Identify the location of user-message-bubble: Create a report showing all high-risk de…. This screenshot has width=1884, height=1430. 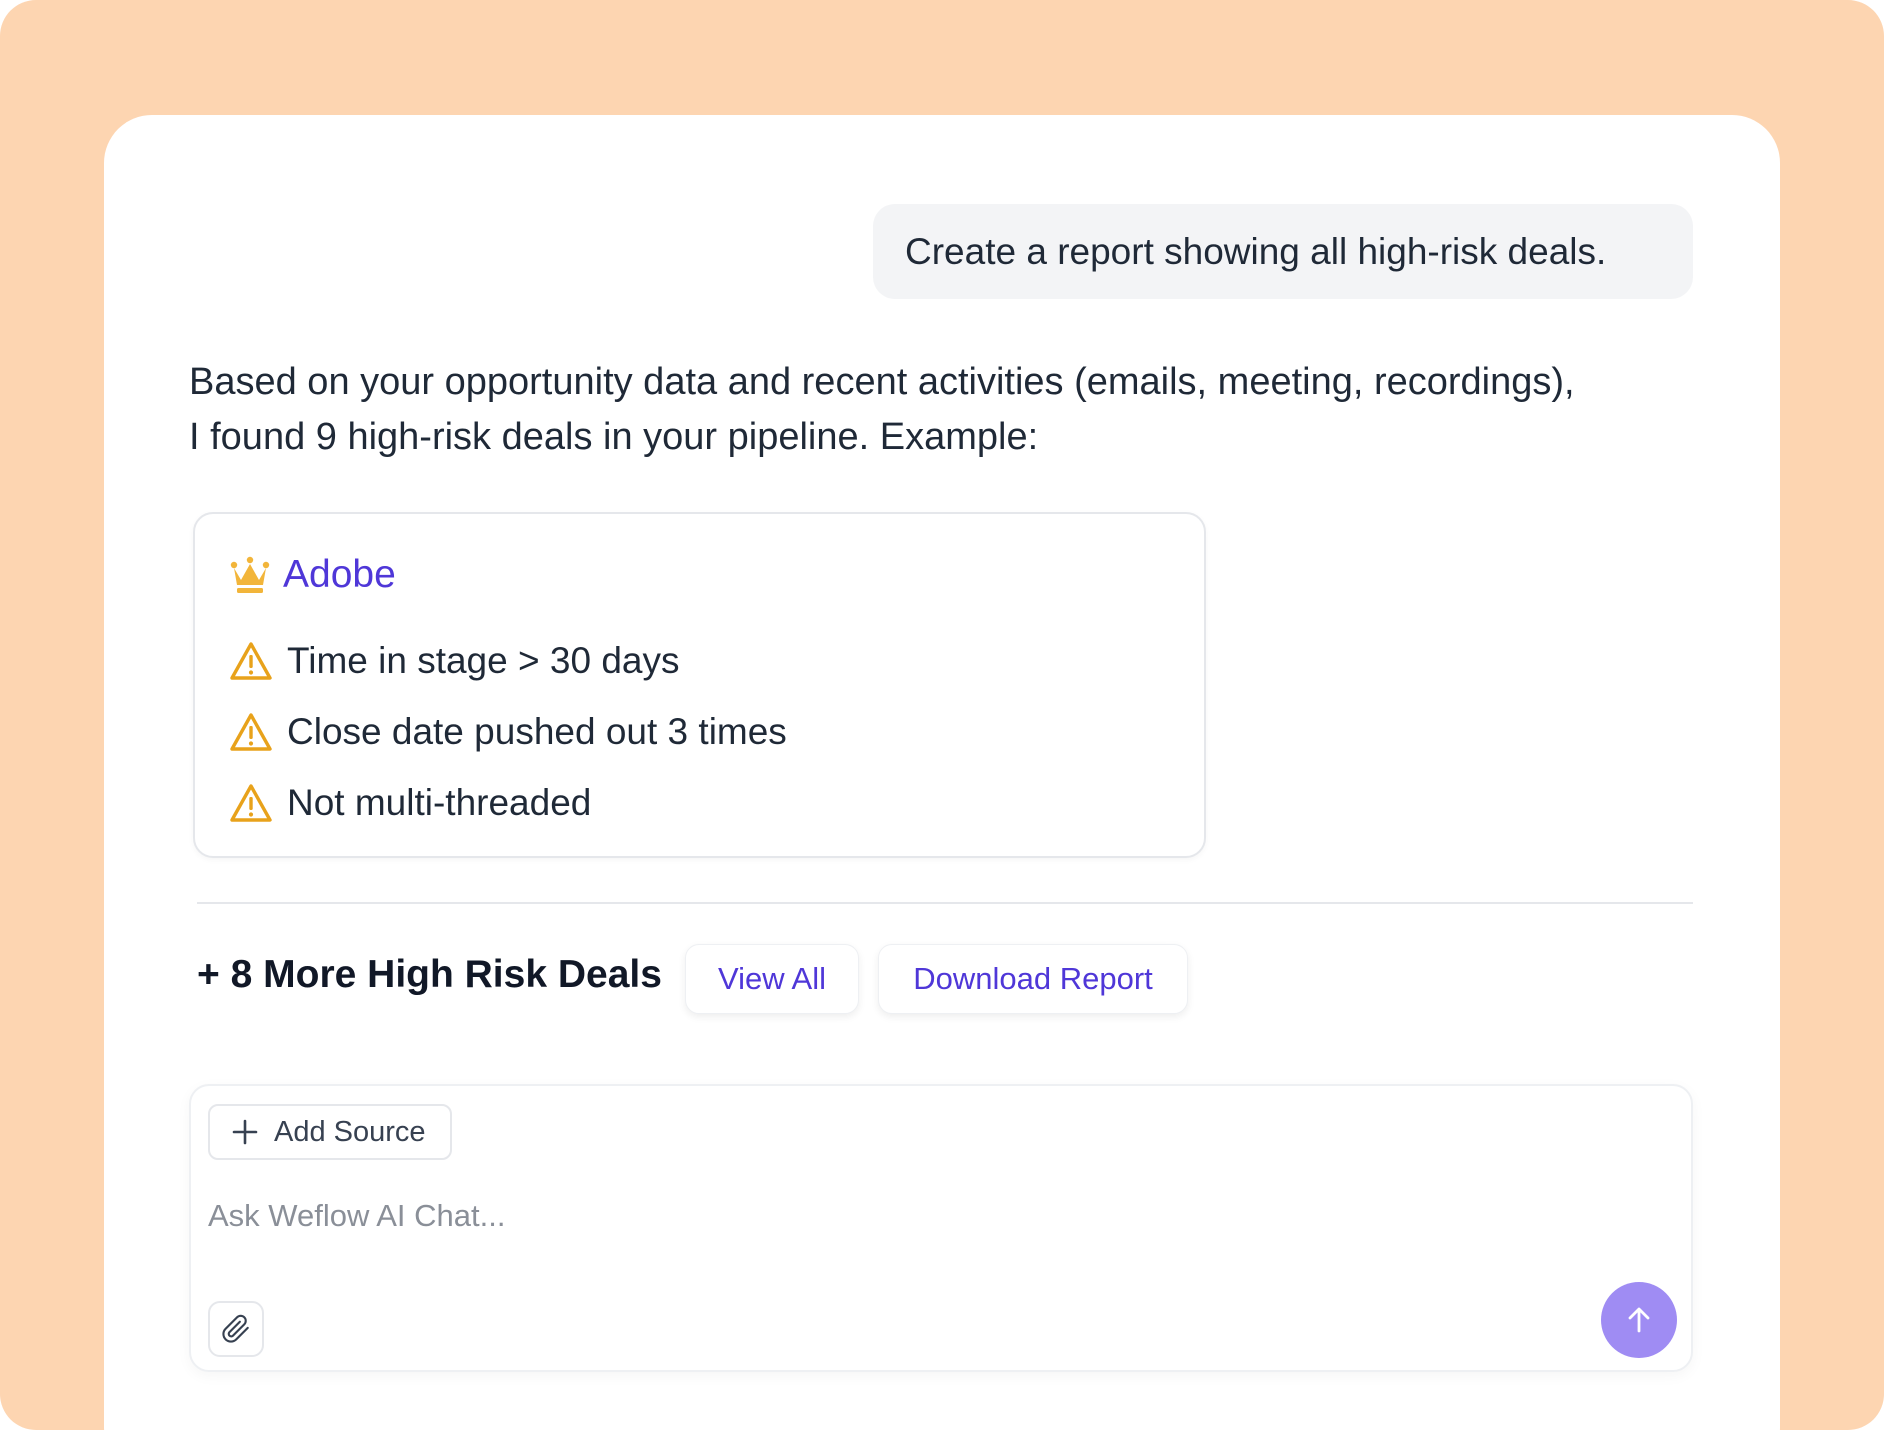
(1283, 251).